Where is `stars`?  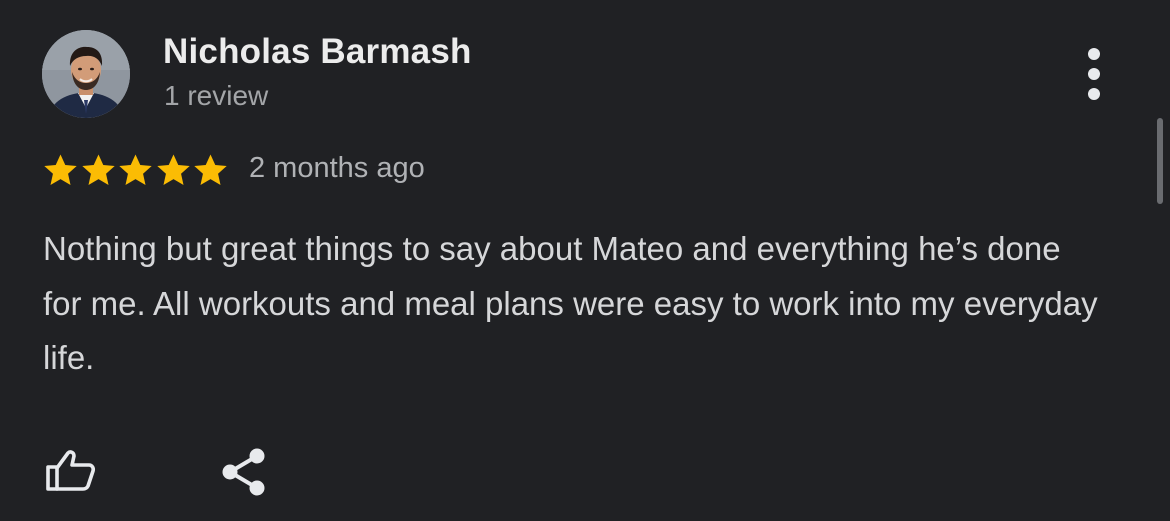 stars is located at coordinates (136, 170).